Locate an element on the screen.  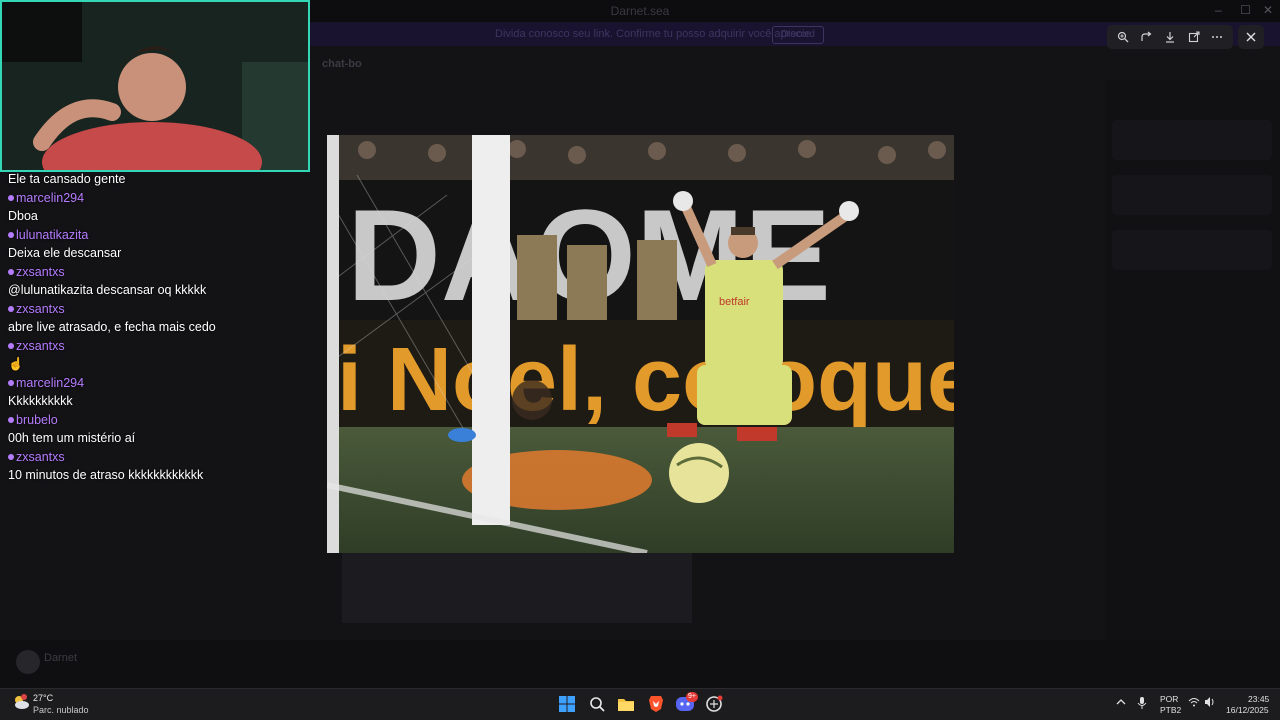
chat-message: 00h tem um mistério aí is located at coordinates (158, 438).